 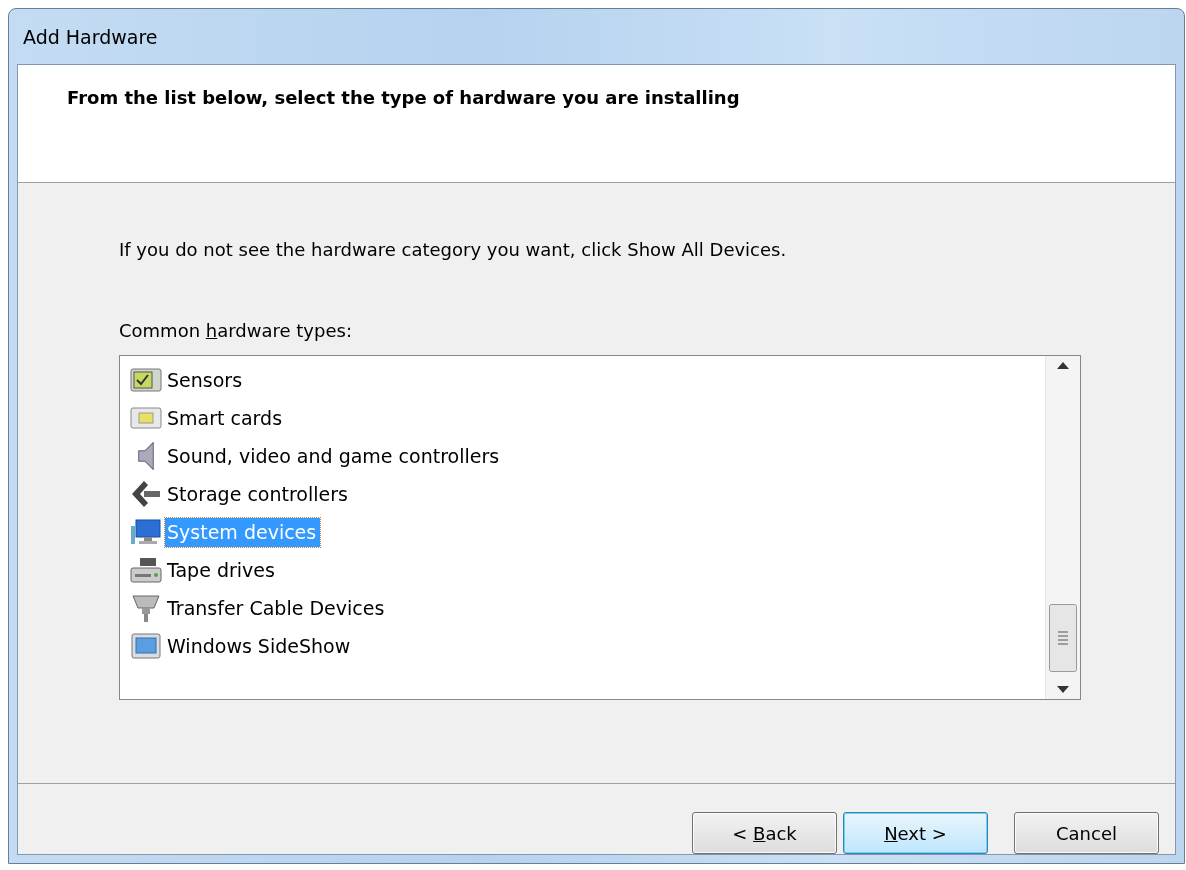 What do you see at coordinates (222, 570) in the screenshot?
I see `list-item: Tape drives` at bounding box center [222, 570].